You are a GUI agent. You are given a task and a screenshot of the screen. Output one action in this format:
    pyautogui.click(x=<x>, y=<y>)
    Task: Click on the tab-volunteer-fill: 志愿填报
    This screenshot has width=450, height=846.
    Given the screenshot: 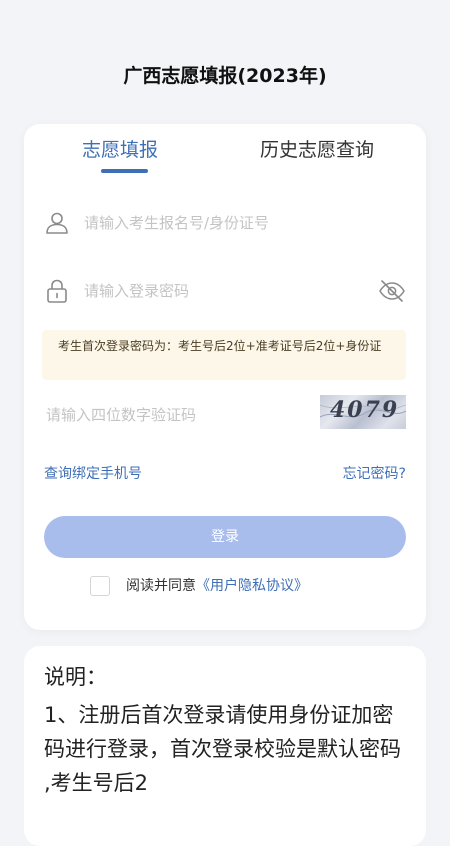 What is the action you would take?
    pyautogui.click(x=120, y=150)
    